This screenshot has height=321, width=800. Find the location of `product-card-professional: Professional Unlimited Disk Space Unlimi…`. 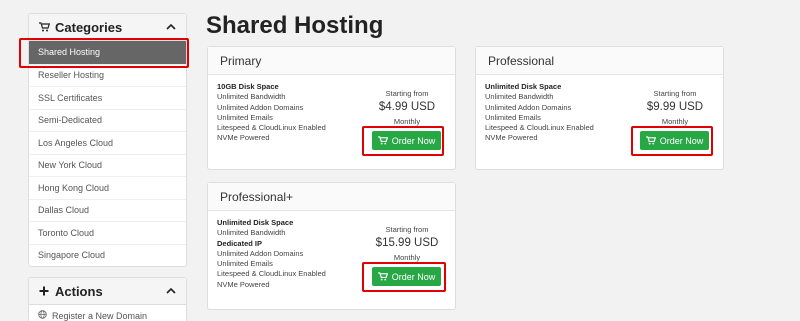

product-card-professional: Professional Unlimited Disk Space Unlimi… is located at coordinates (599, 108).